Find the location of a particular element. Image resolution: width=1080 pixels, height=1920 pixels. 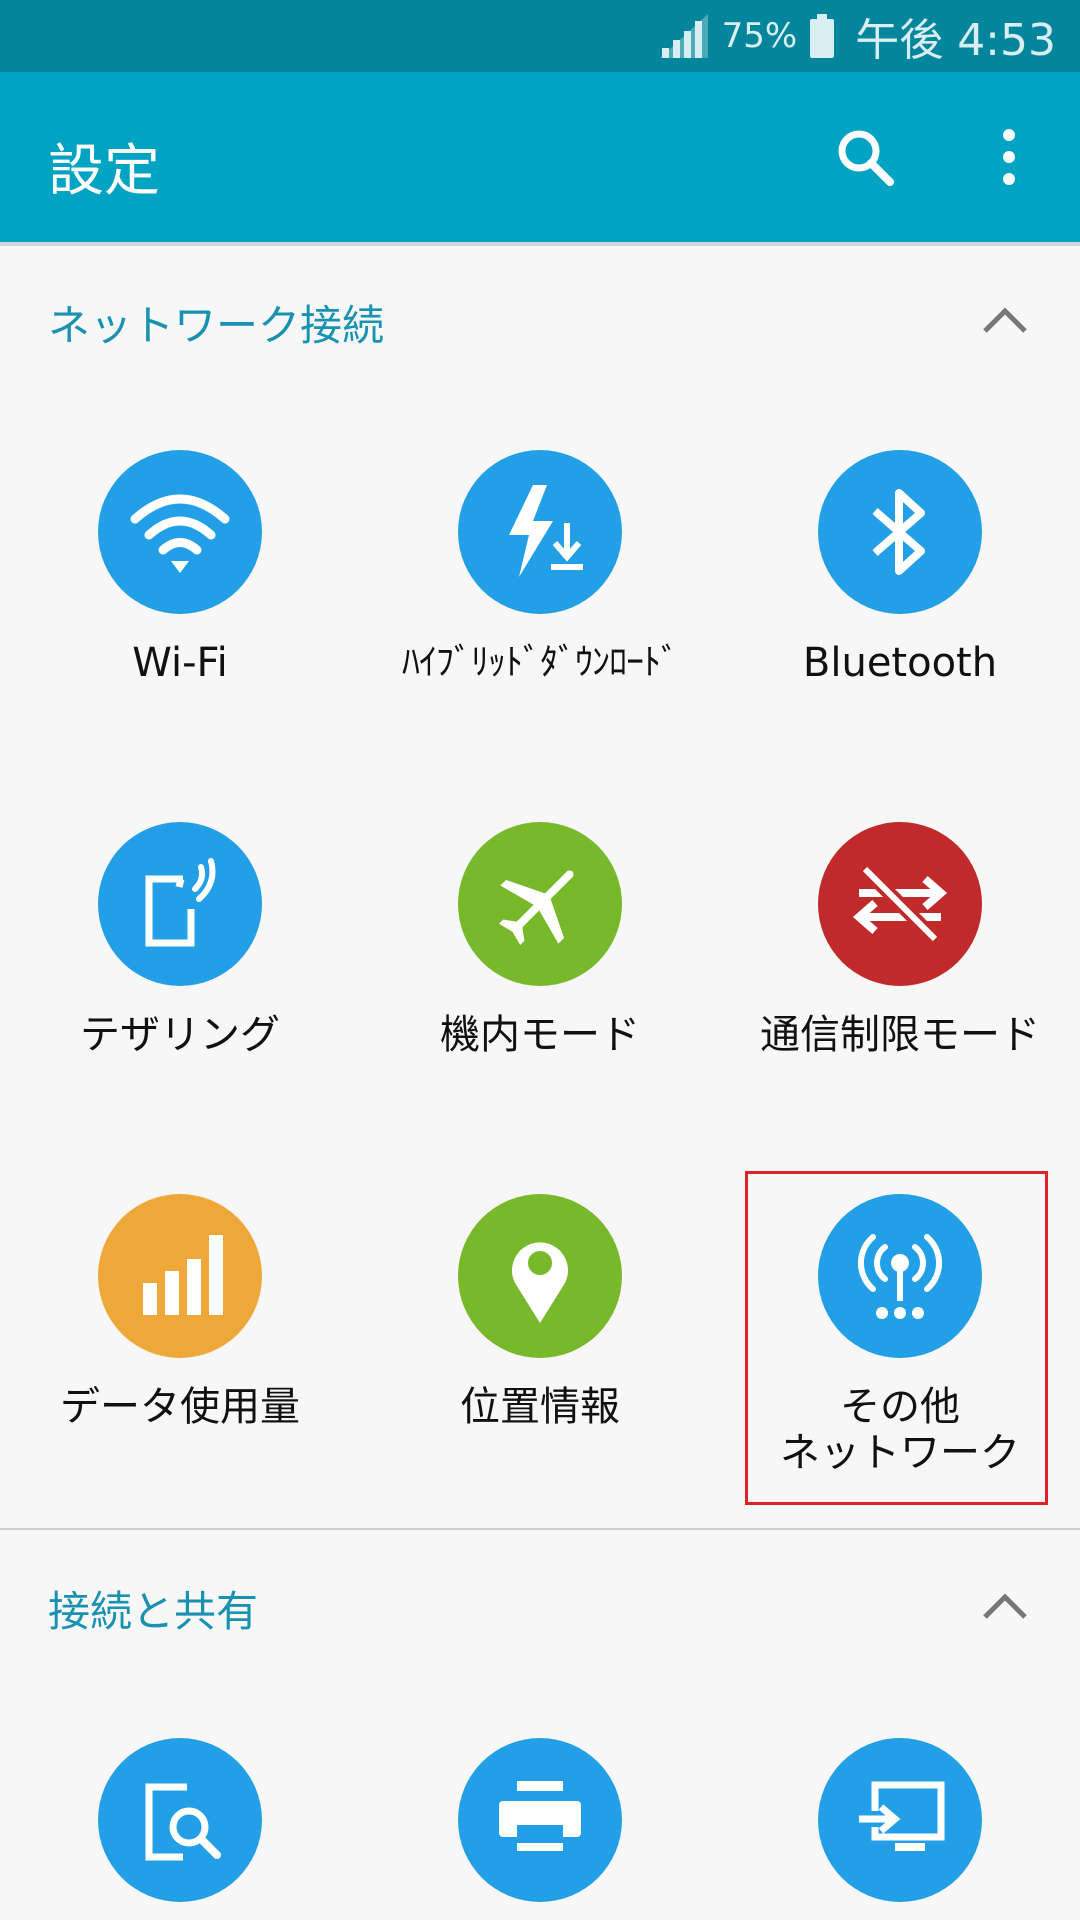

grid-item-airplane-mode: 機内モード is located at coordinates (540, 940).